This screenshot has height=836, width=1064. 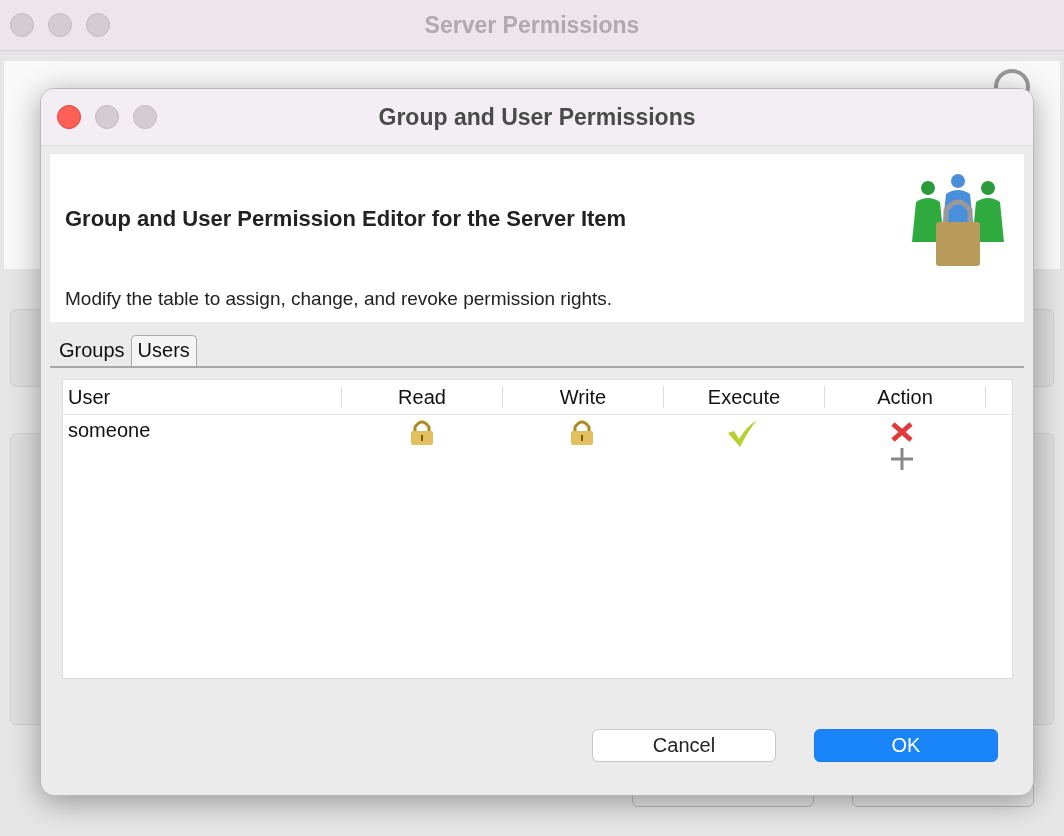 I want to click on column-header: Execute, so click(x=744, y=397).